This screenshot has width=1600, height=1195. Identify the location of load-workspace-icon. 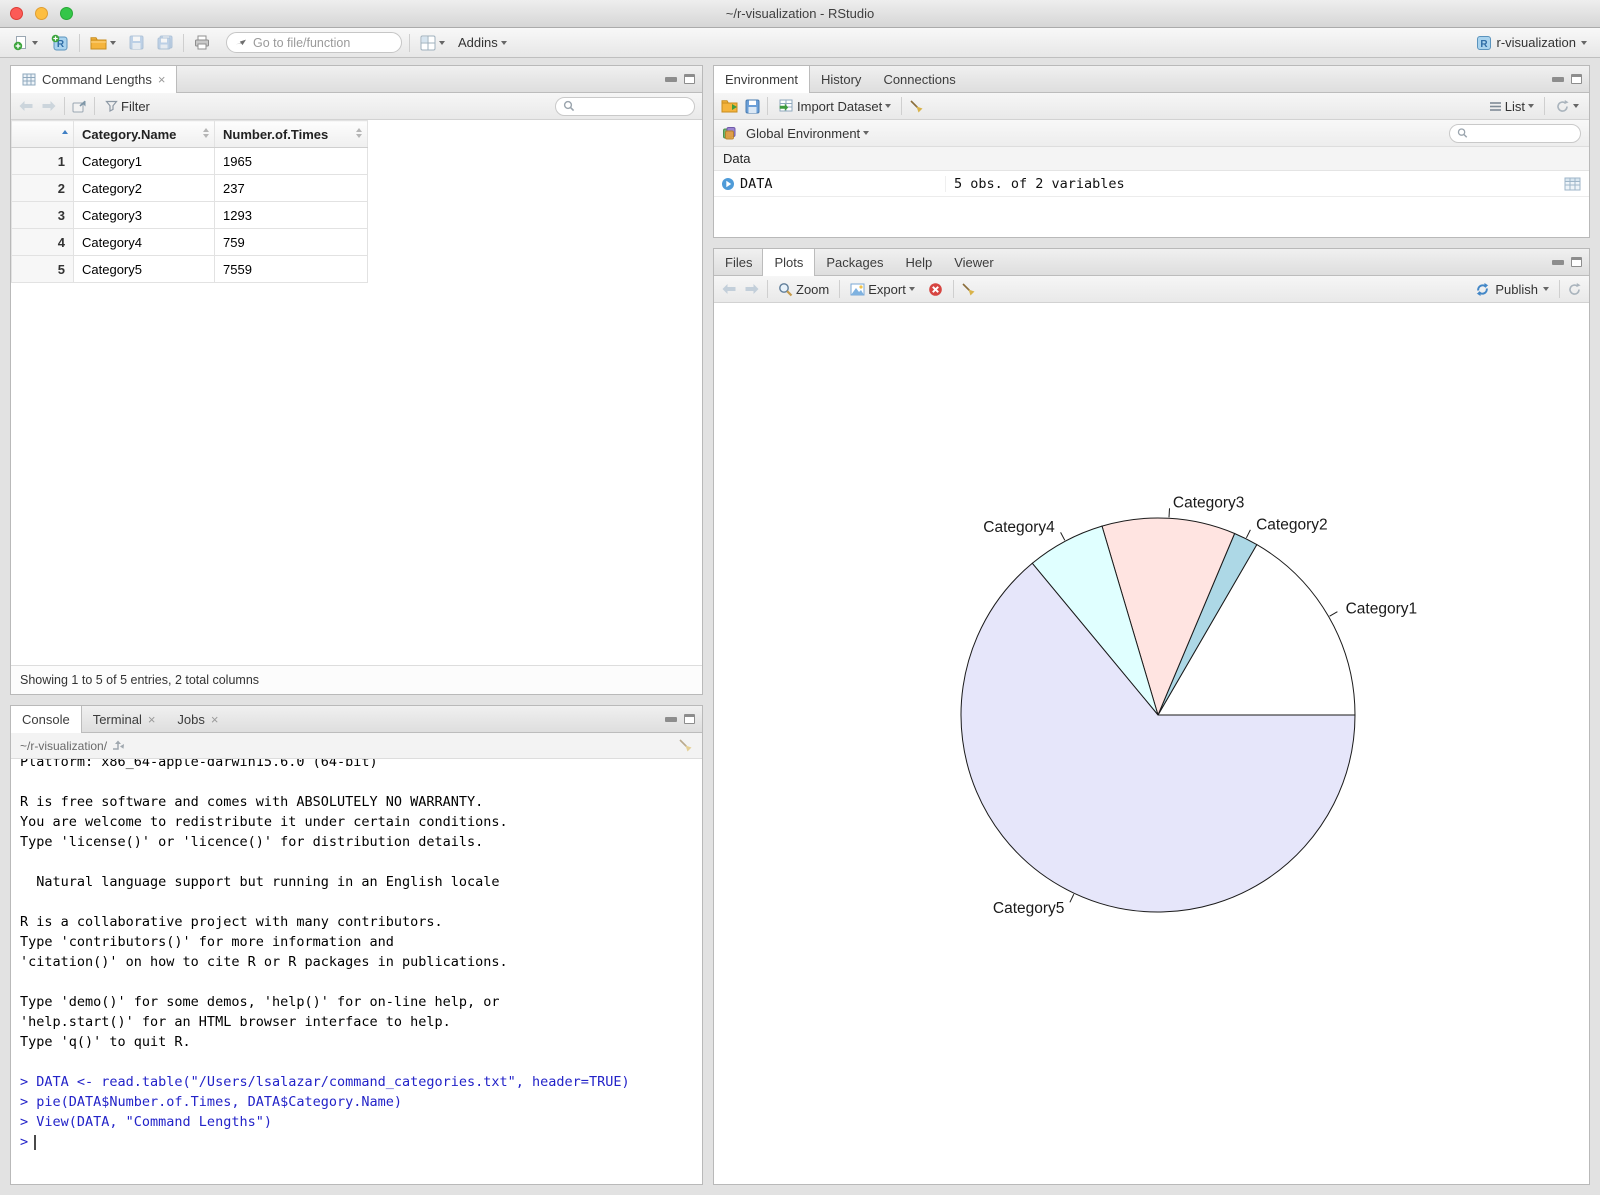
(729, 106).